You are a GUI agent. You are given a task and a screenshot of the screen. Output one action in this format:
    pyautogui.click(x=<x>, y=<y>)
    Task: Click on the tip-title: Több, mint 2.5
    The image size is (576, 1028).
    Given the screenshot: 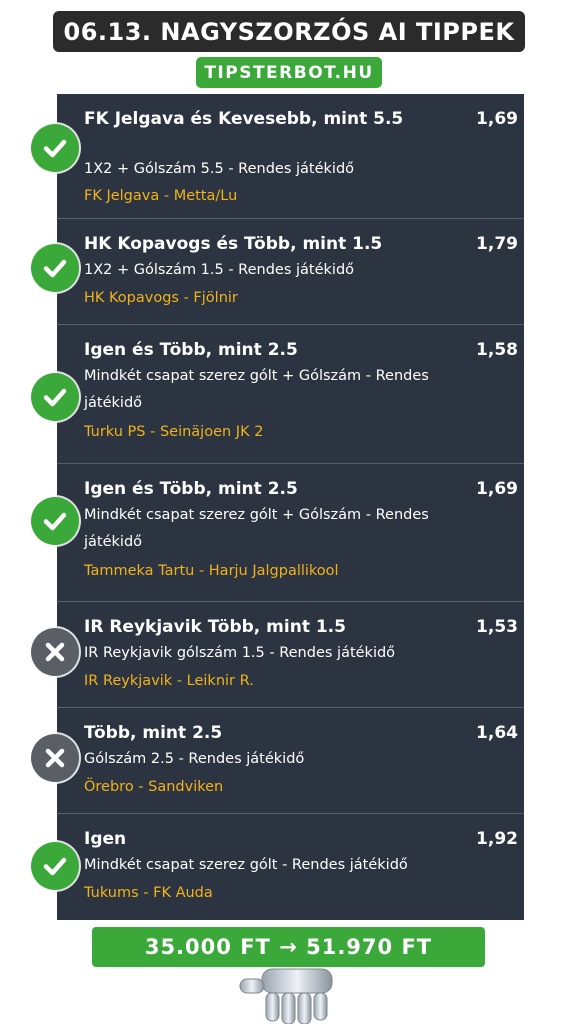 What is the action you would take?
    pyautogui.click(x=153, y=733)
    